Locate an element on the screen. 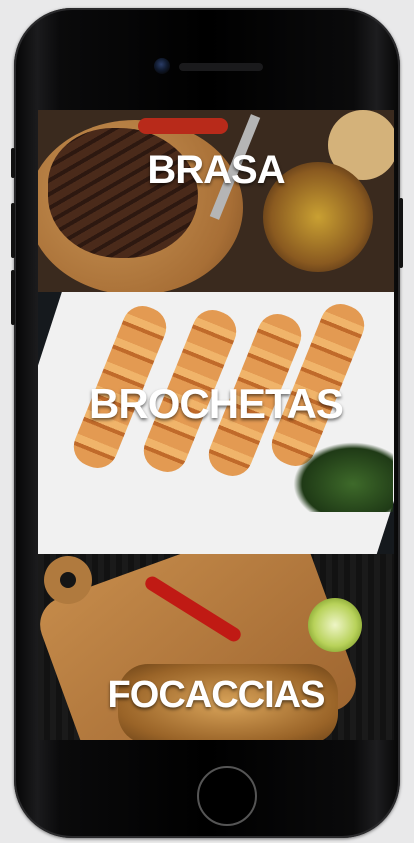  home-button-icon is located at coordinates (227, 796).